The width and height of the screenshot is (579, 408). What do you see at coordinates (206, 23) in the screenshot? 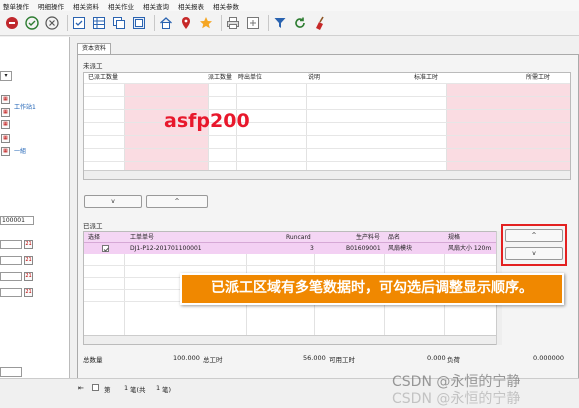
I see `star-icon` at bounding box center [206, 23].